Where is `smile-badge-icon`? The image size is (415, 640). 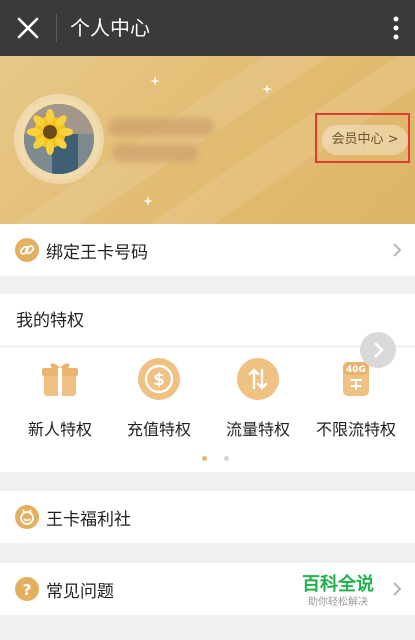 smile-badge-icon is located at coordinates (27, 517).